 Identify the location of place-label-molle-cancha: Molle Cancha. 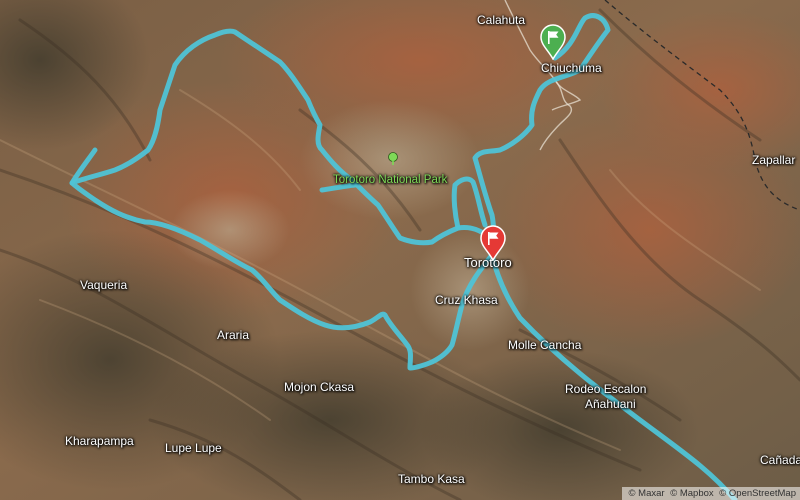
(545, 345).